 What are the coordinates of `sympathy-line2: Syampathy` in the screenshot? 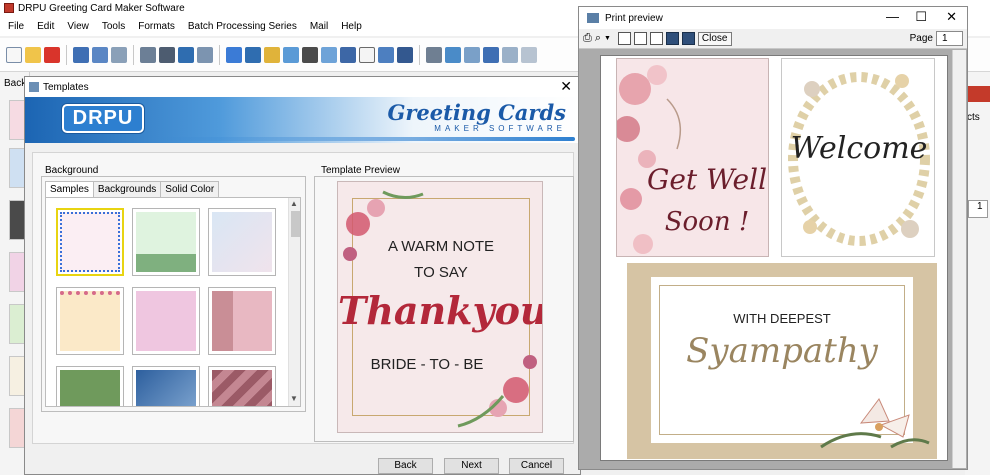 It's located at (782, 351).